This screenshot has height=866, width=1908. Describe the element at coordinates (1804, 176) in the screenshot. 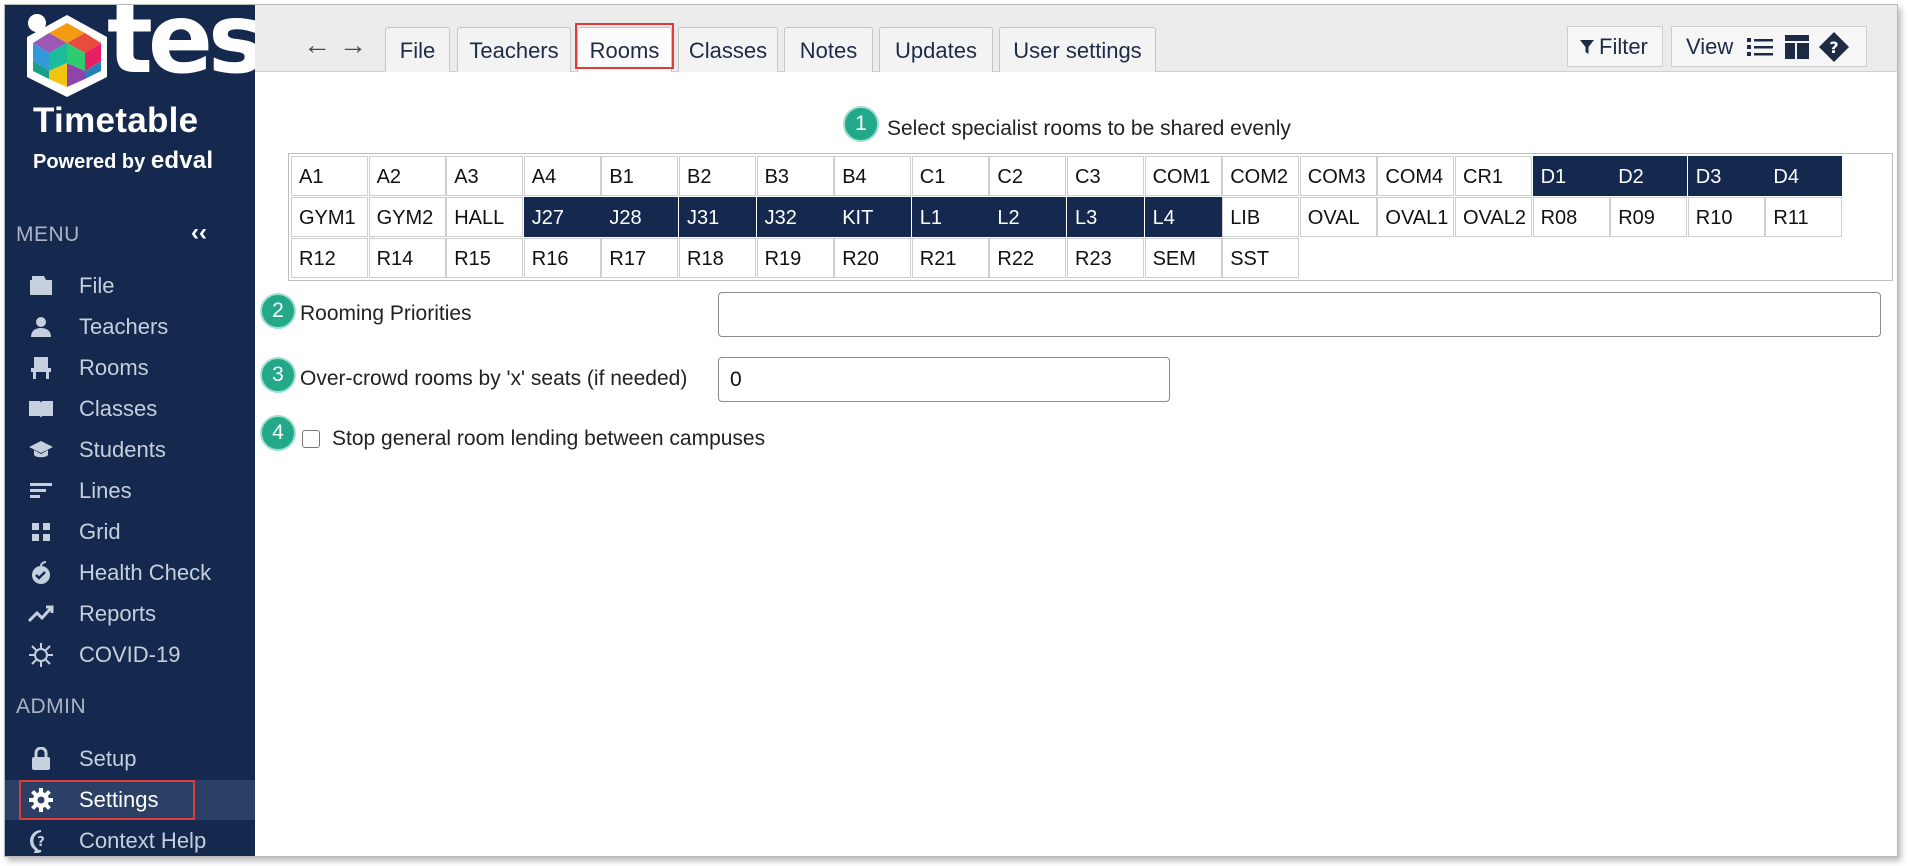

I see `room-cell-d4: D4` at that location.